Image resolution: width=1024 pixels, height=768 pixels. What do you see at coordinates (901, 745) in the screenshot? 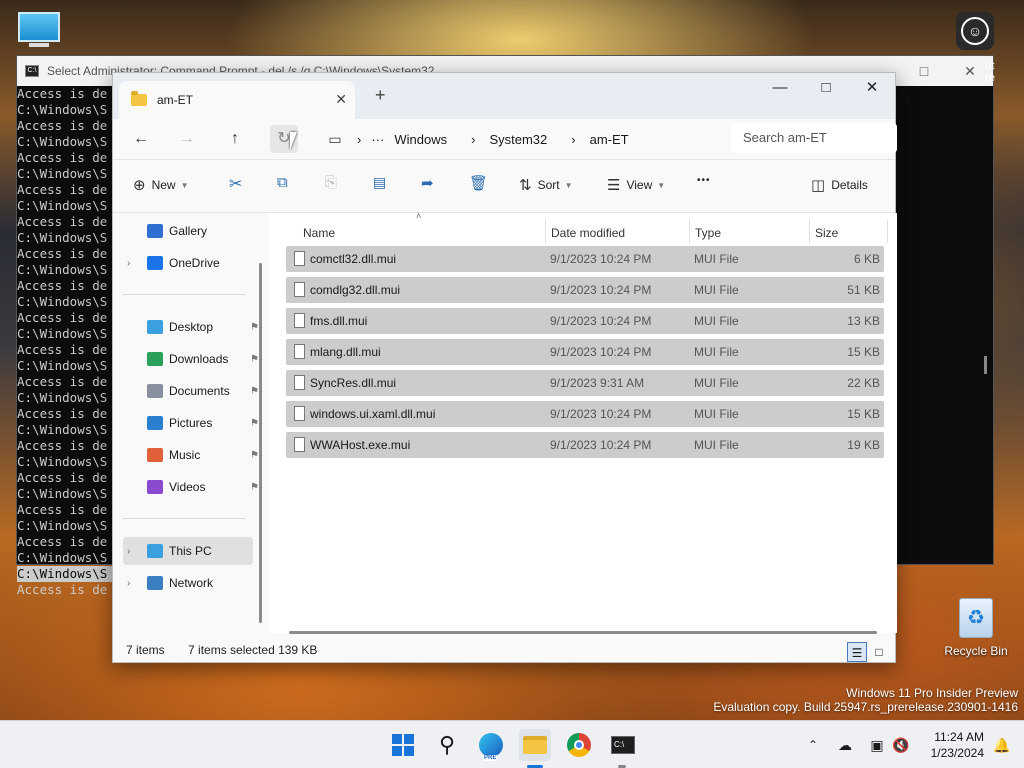
I see `volume-muted-icon: 🔇` at bounding box center [901, 745].